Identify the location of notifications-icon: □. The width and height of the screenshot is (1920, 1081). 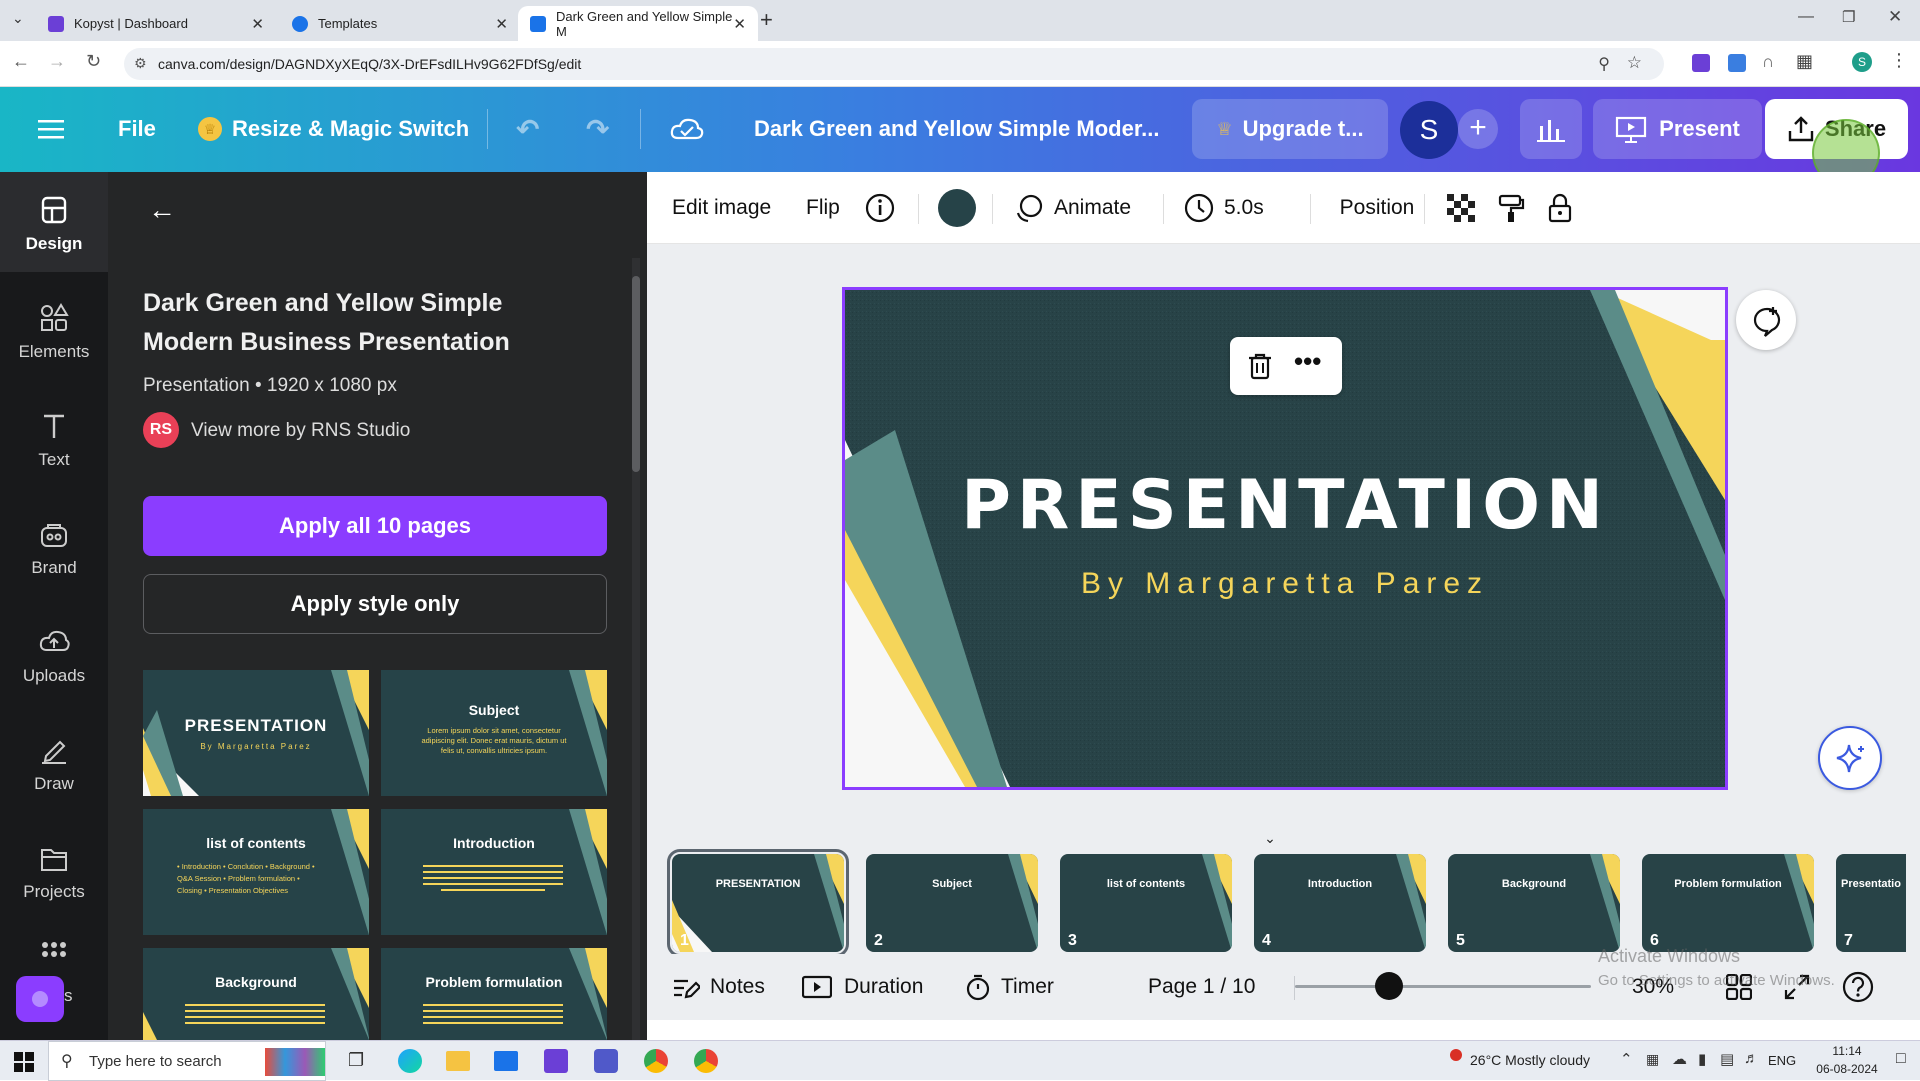
(1901, 1059).